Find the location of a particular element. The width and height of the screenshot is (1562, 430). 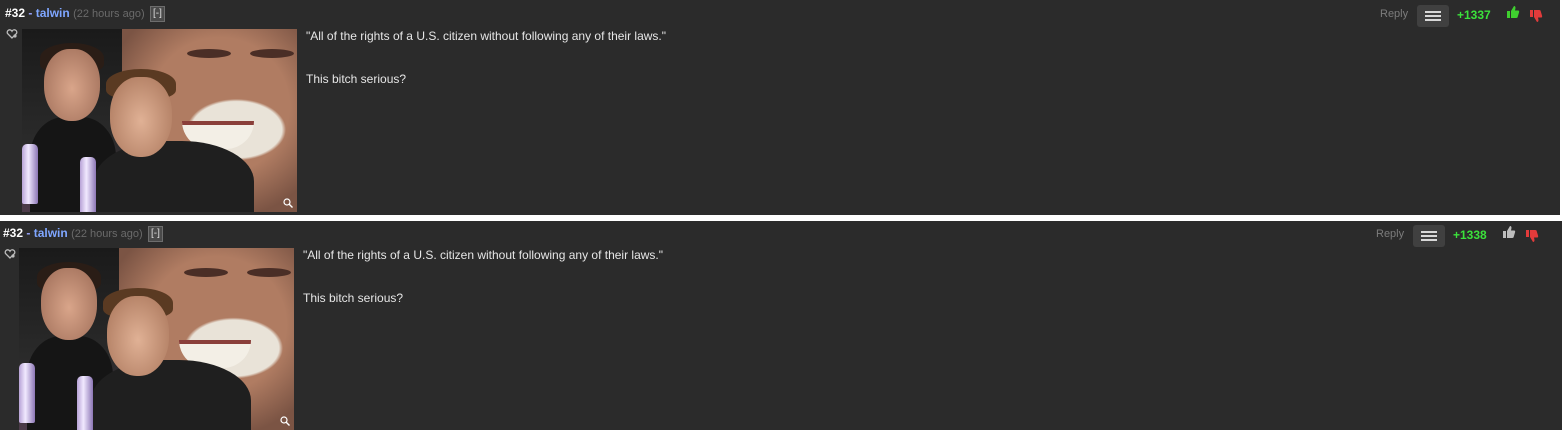

comment-controls: Reply +1338 is located at coordinates (1463, 236).